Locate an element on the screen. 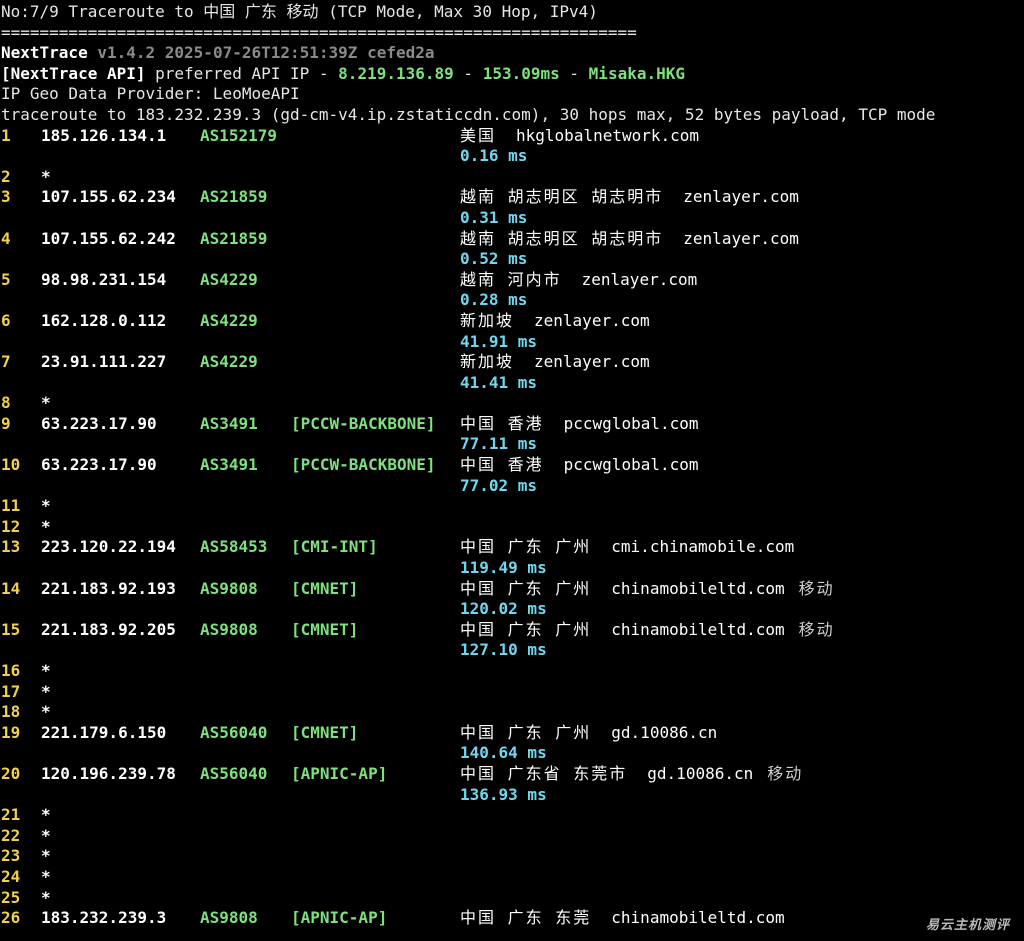 The height and width of the screenshot is (941, 1024). hop-geo: 中国 广东 广州 gd.10086.cn is located at coordinates (588, 733).